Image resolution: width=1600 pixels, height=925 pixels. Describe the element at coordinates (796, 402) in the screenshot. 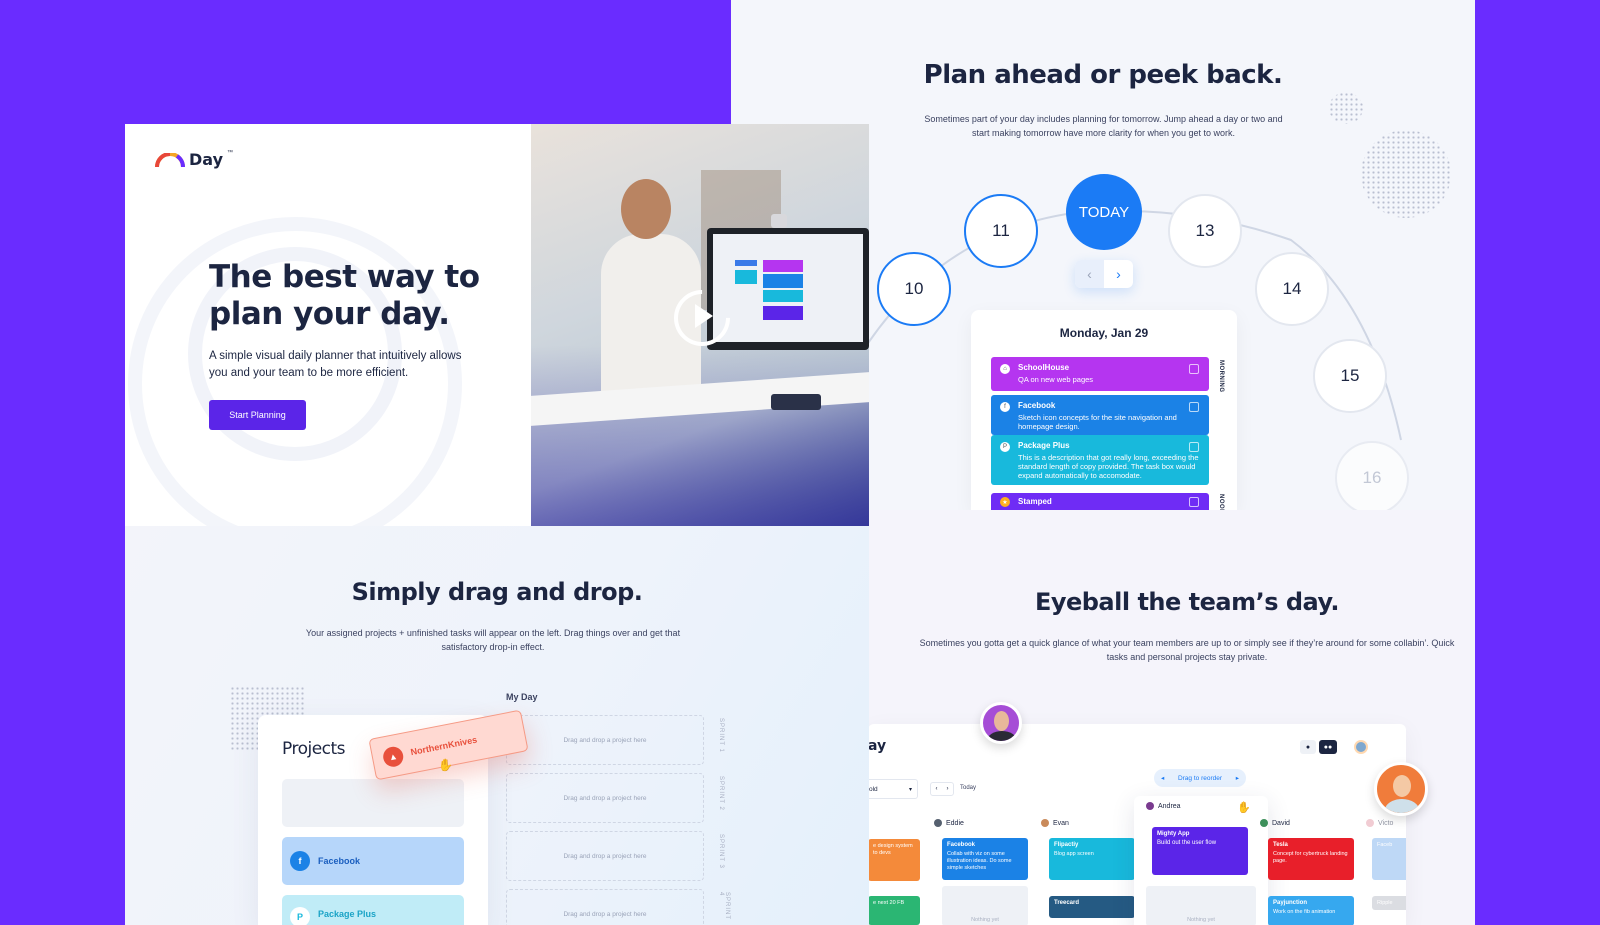

I see `tablet` at that location.